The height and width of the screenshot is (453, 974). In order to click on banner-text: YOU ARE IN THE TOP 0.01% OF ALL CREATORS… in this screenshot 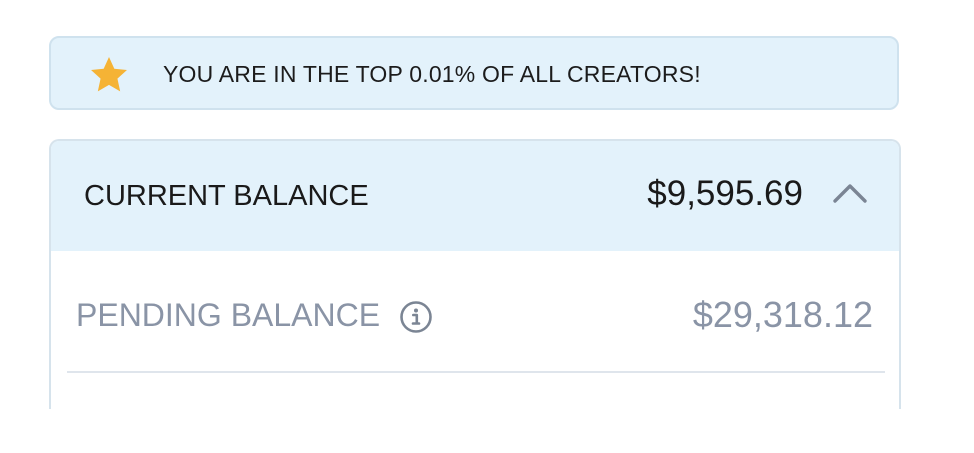, I will do `click(432, 74)`.